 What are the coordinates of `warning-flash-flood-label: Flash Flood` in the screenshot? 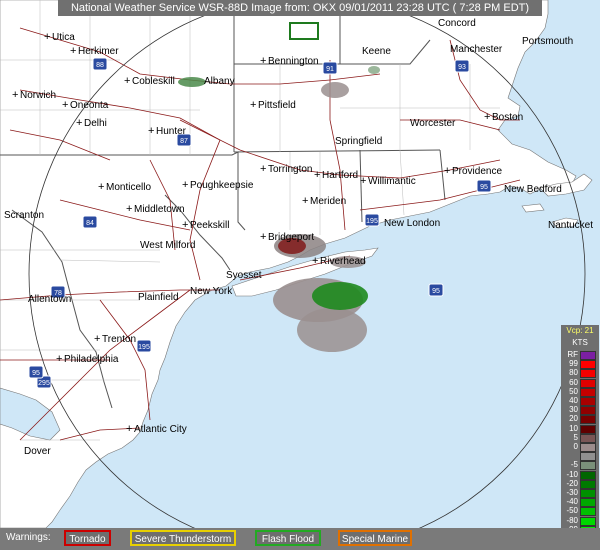 It's located at (288, 539).